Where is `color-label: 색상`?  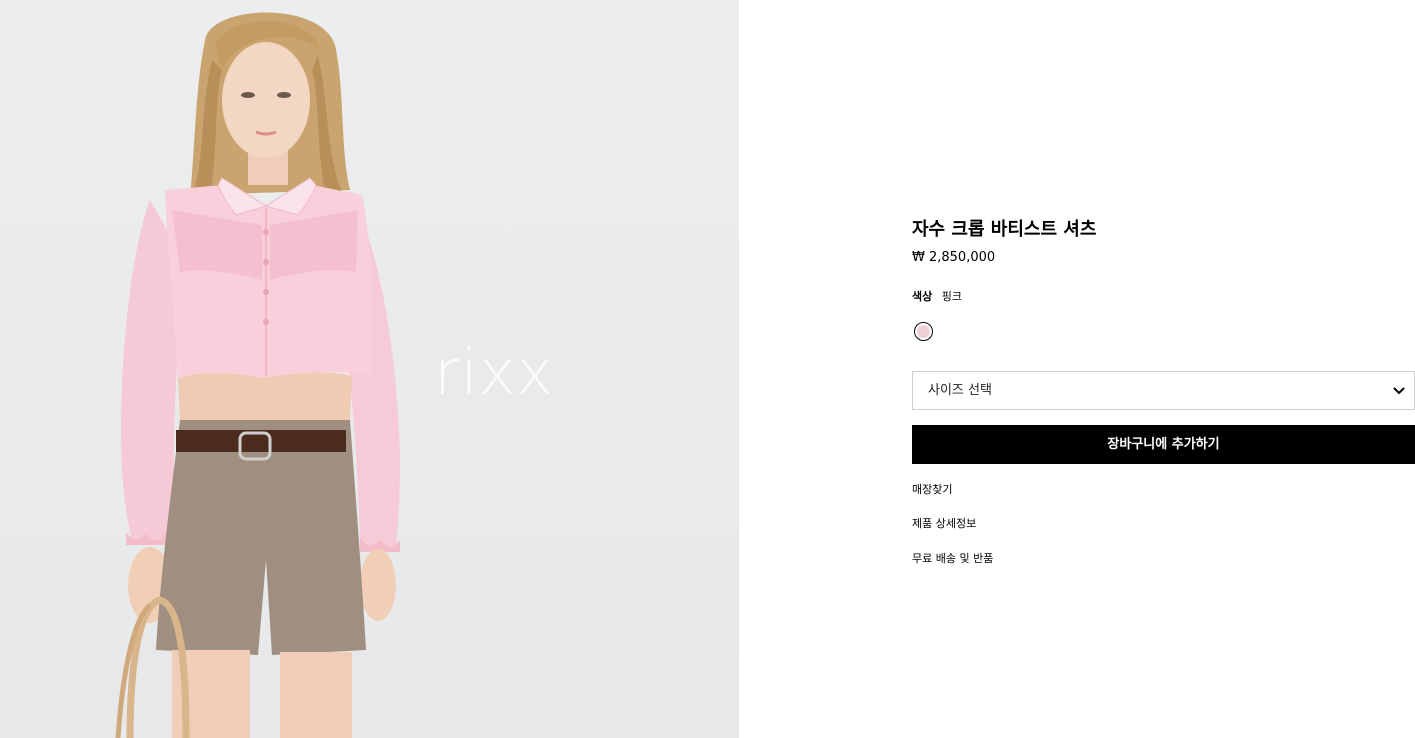
color-label: 색상 is located at coordinates (922, 296).